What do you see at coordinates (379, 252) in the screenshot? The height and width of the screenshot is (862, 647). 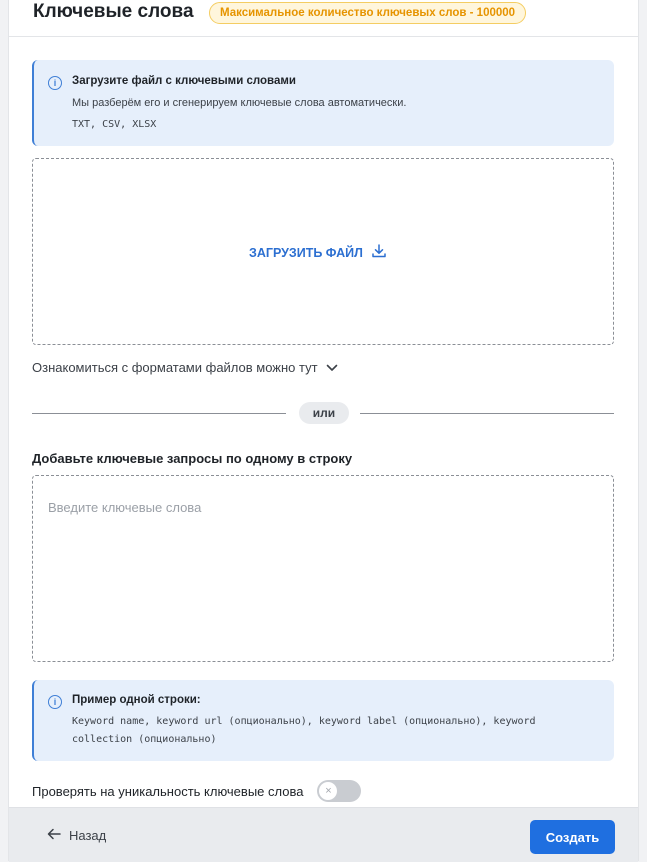 I see `download-icon` at bounding box center [379, 252].